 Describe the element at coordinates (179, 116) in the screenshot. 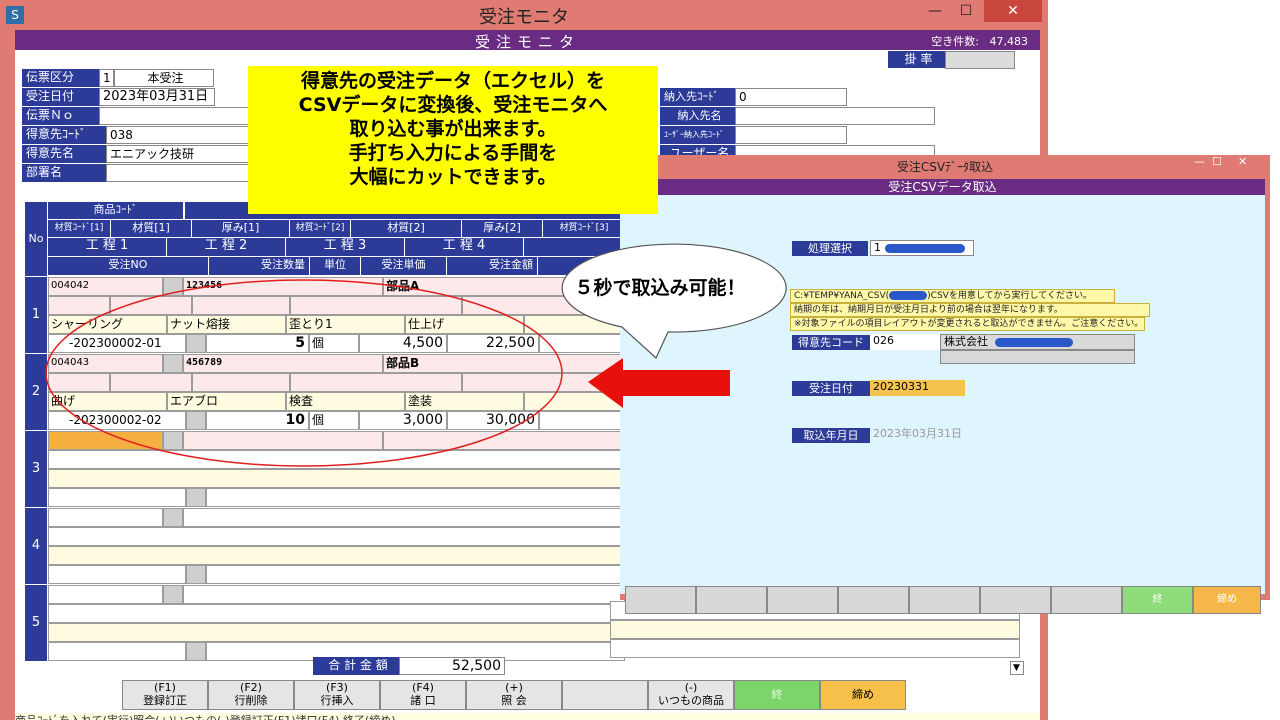

I see `slip-no-field` at that location.